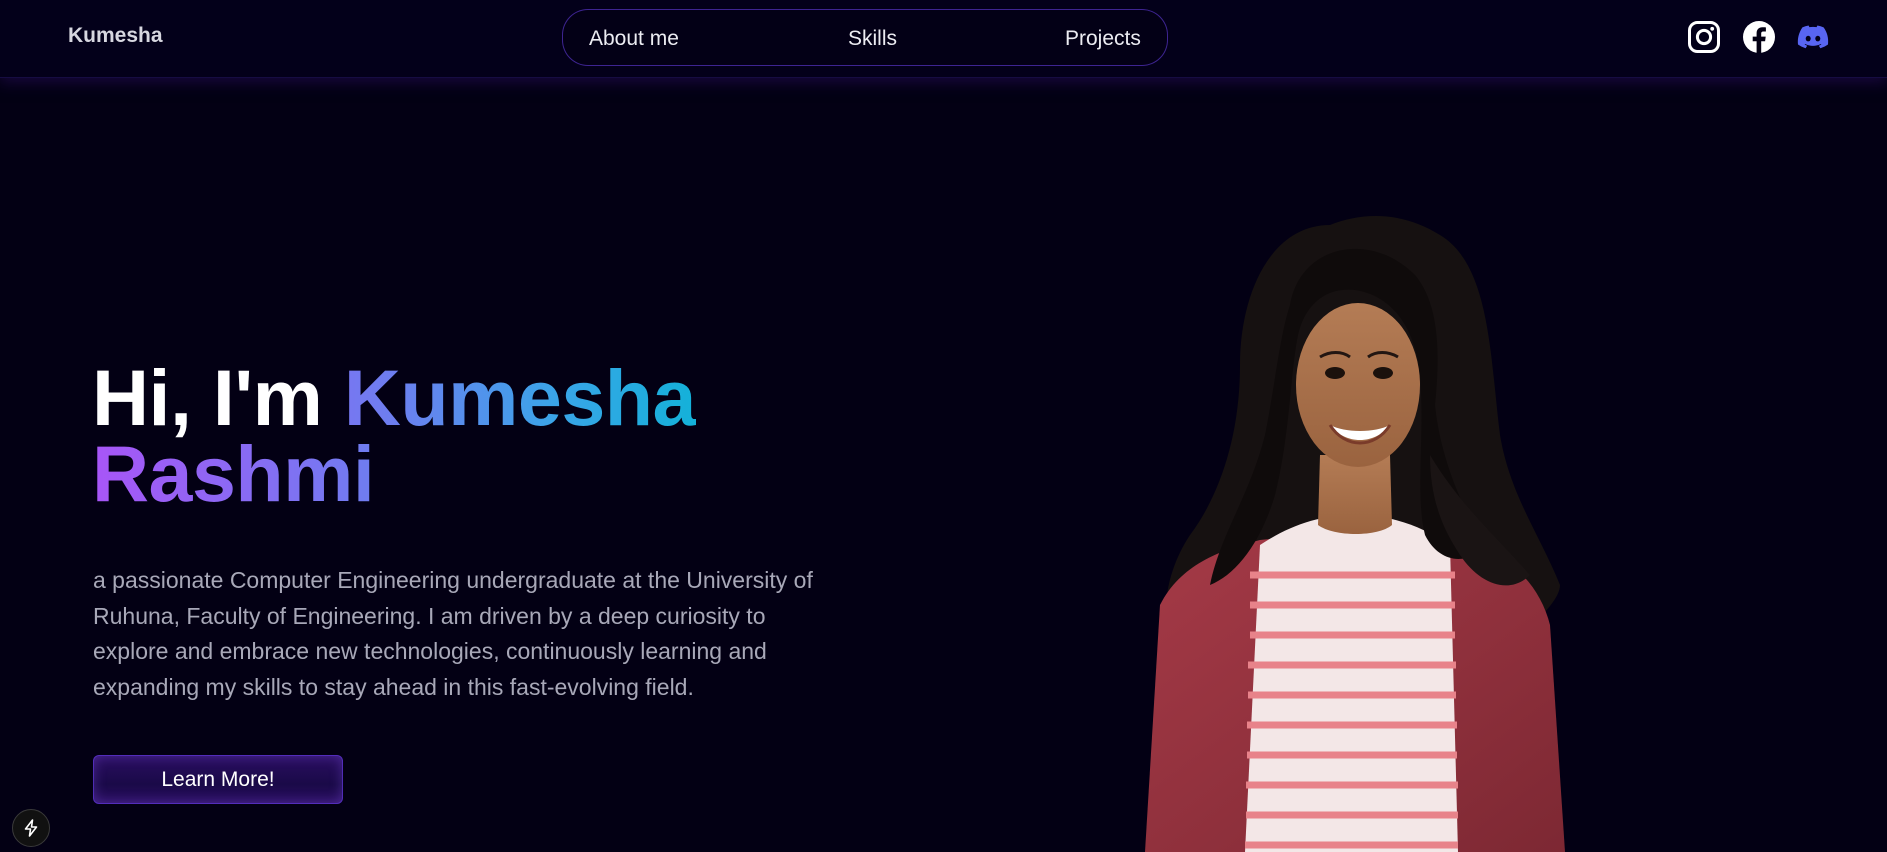 The height and width of the screenshot is (852, 1887). What do you see at coordinates (1759, 37) in the screenshot?
I see `facebook-icon` at bounding box center [1759, 37].